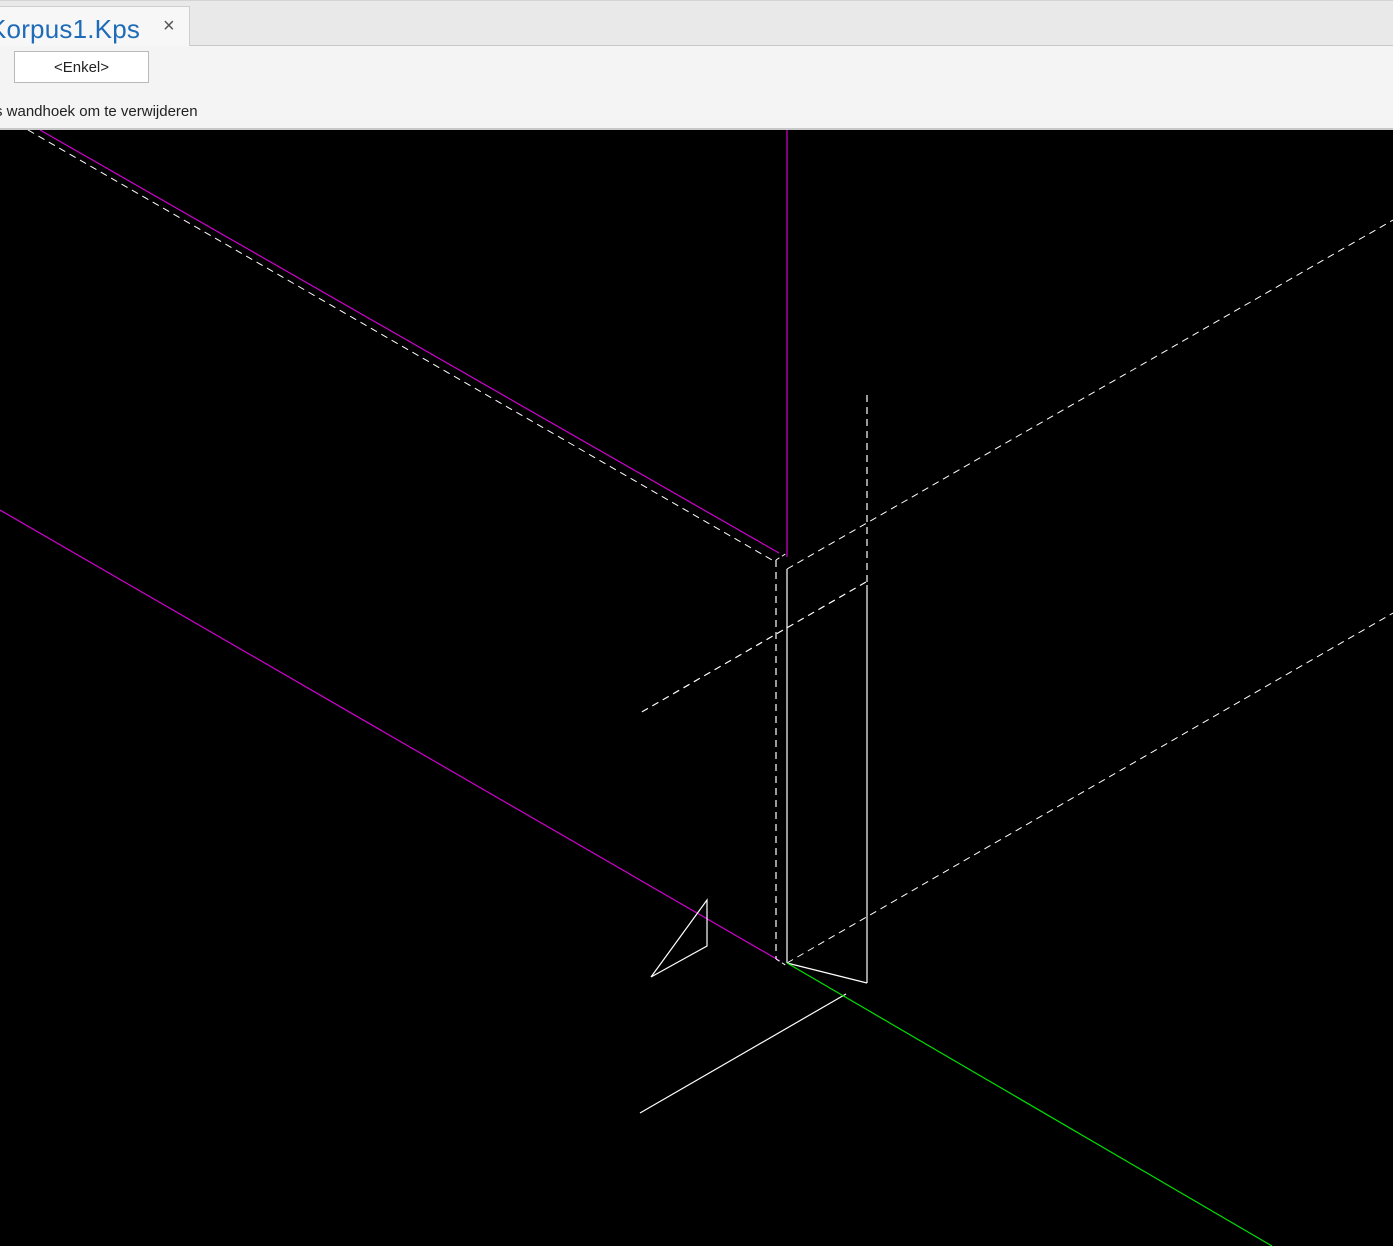 The width and height of the screenshot is (1393, 1246). I want to click on triangle-marker, so click(679, 938).